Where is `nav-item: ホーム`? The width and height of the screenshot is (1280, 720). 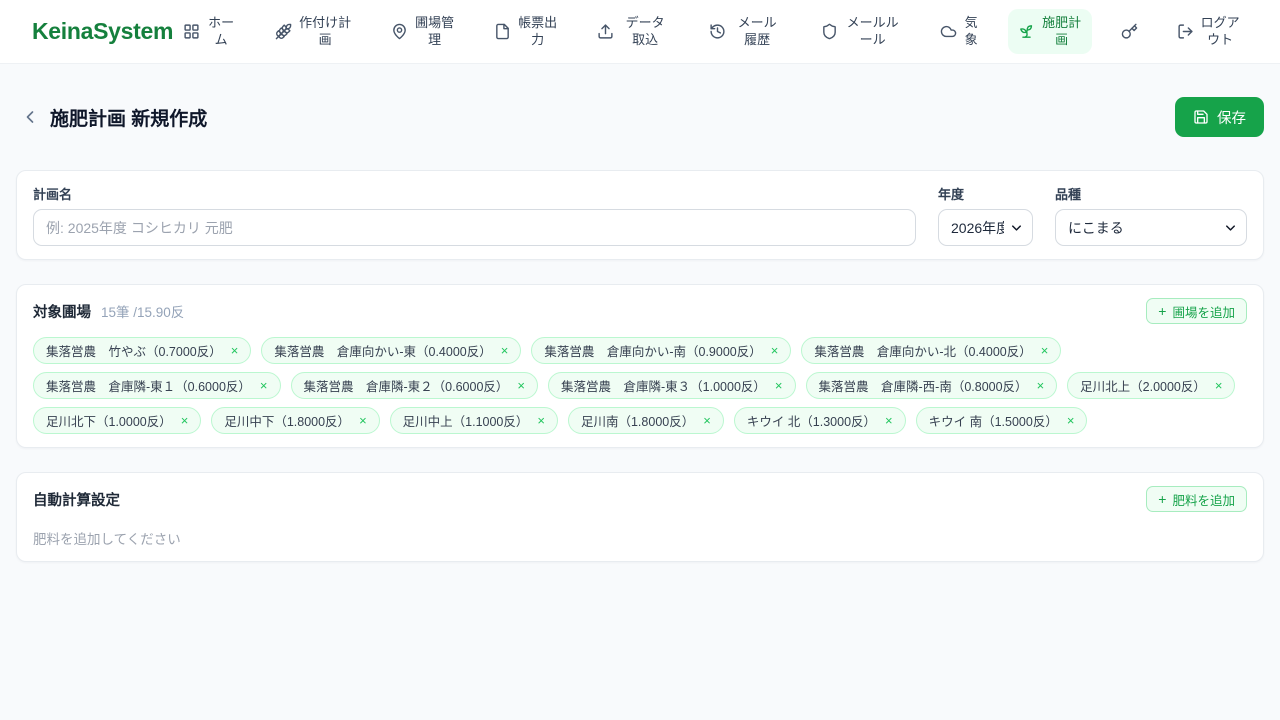
nav-item: ホーム is located at coordinates (209, 32).